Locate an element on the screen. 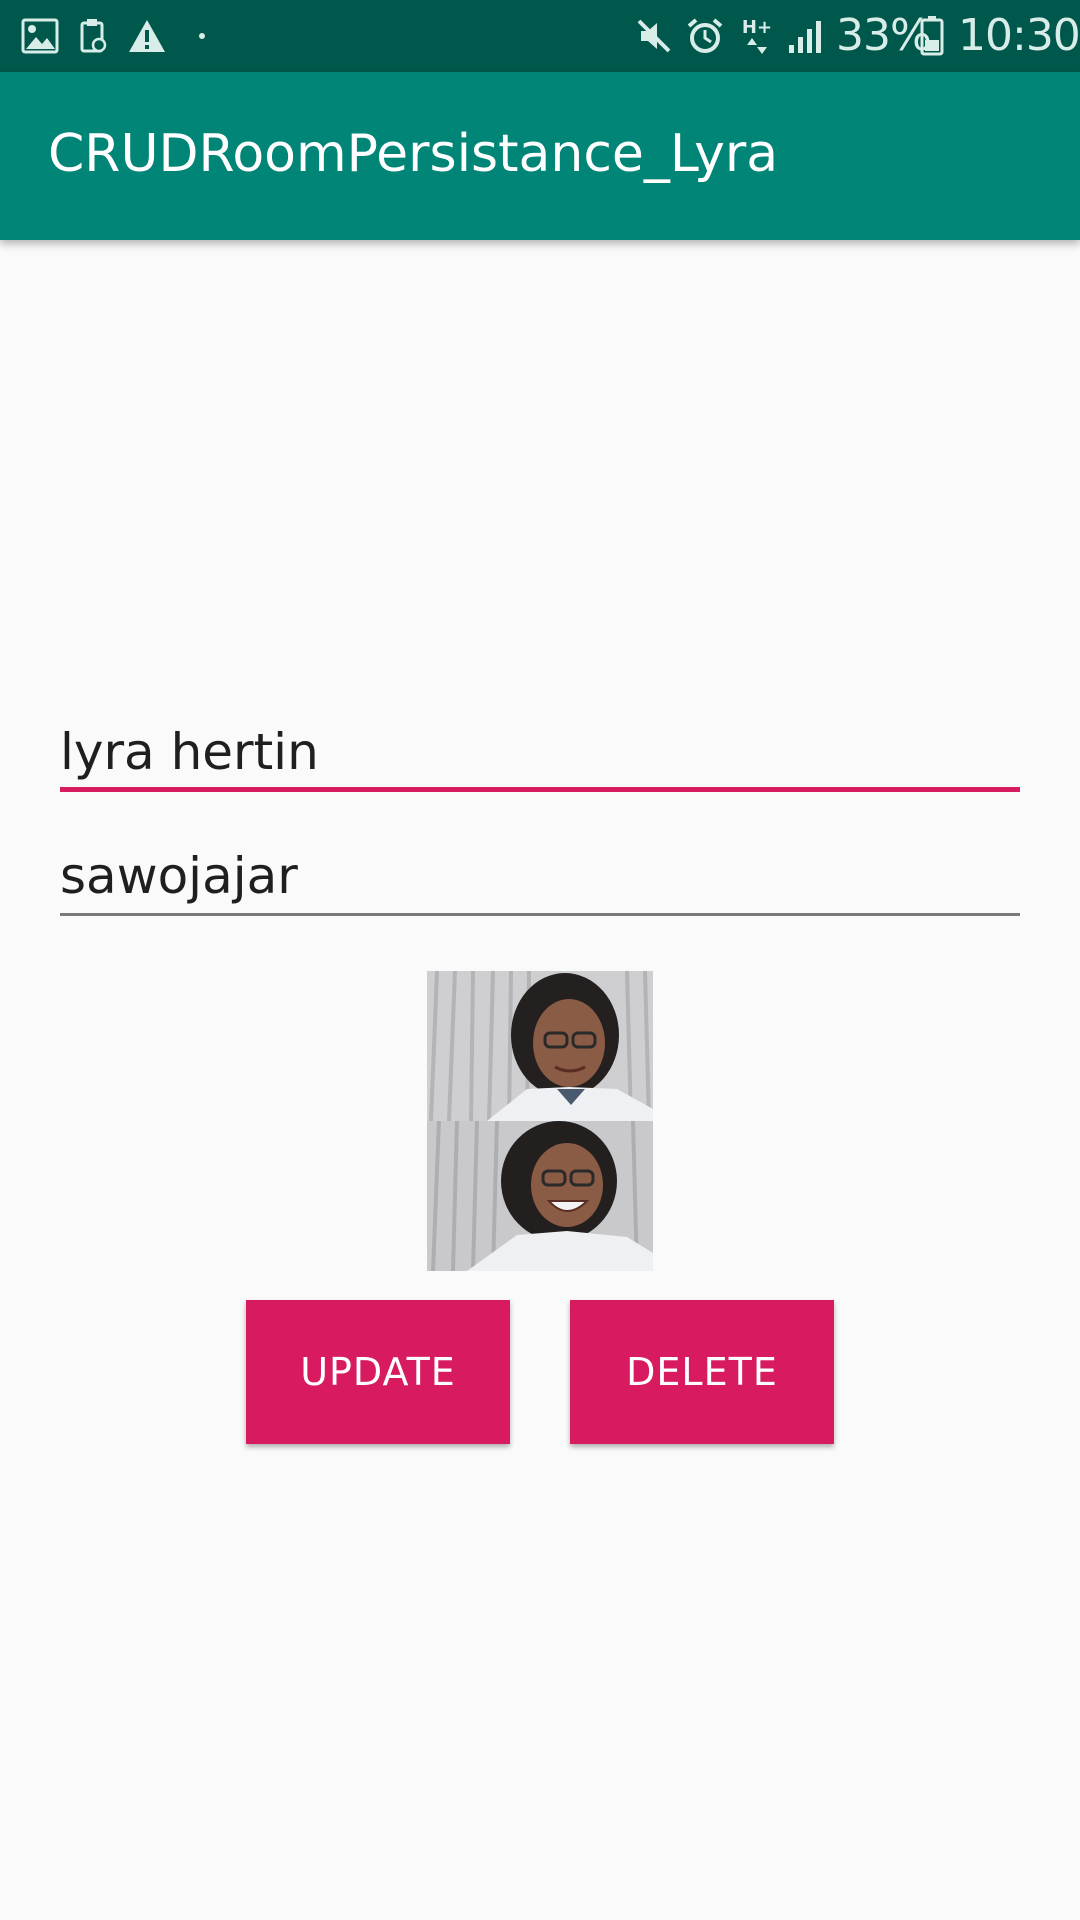 This screenshot has height=1920, width=1080. alarm-icon is located at coordinates (705, 36).